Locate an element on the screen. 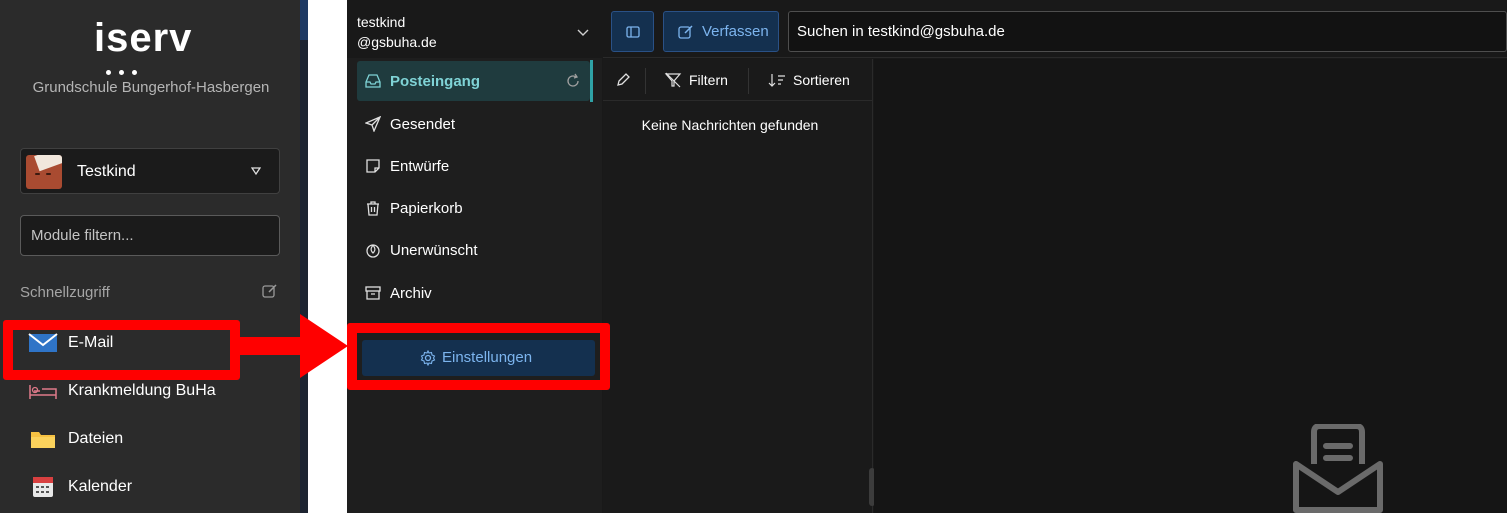  folder-sent: Gesendet is located at coordinates (473, 124).